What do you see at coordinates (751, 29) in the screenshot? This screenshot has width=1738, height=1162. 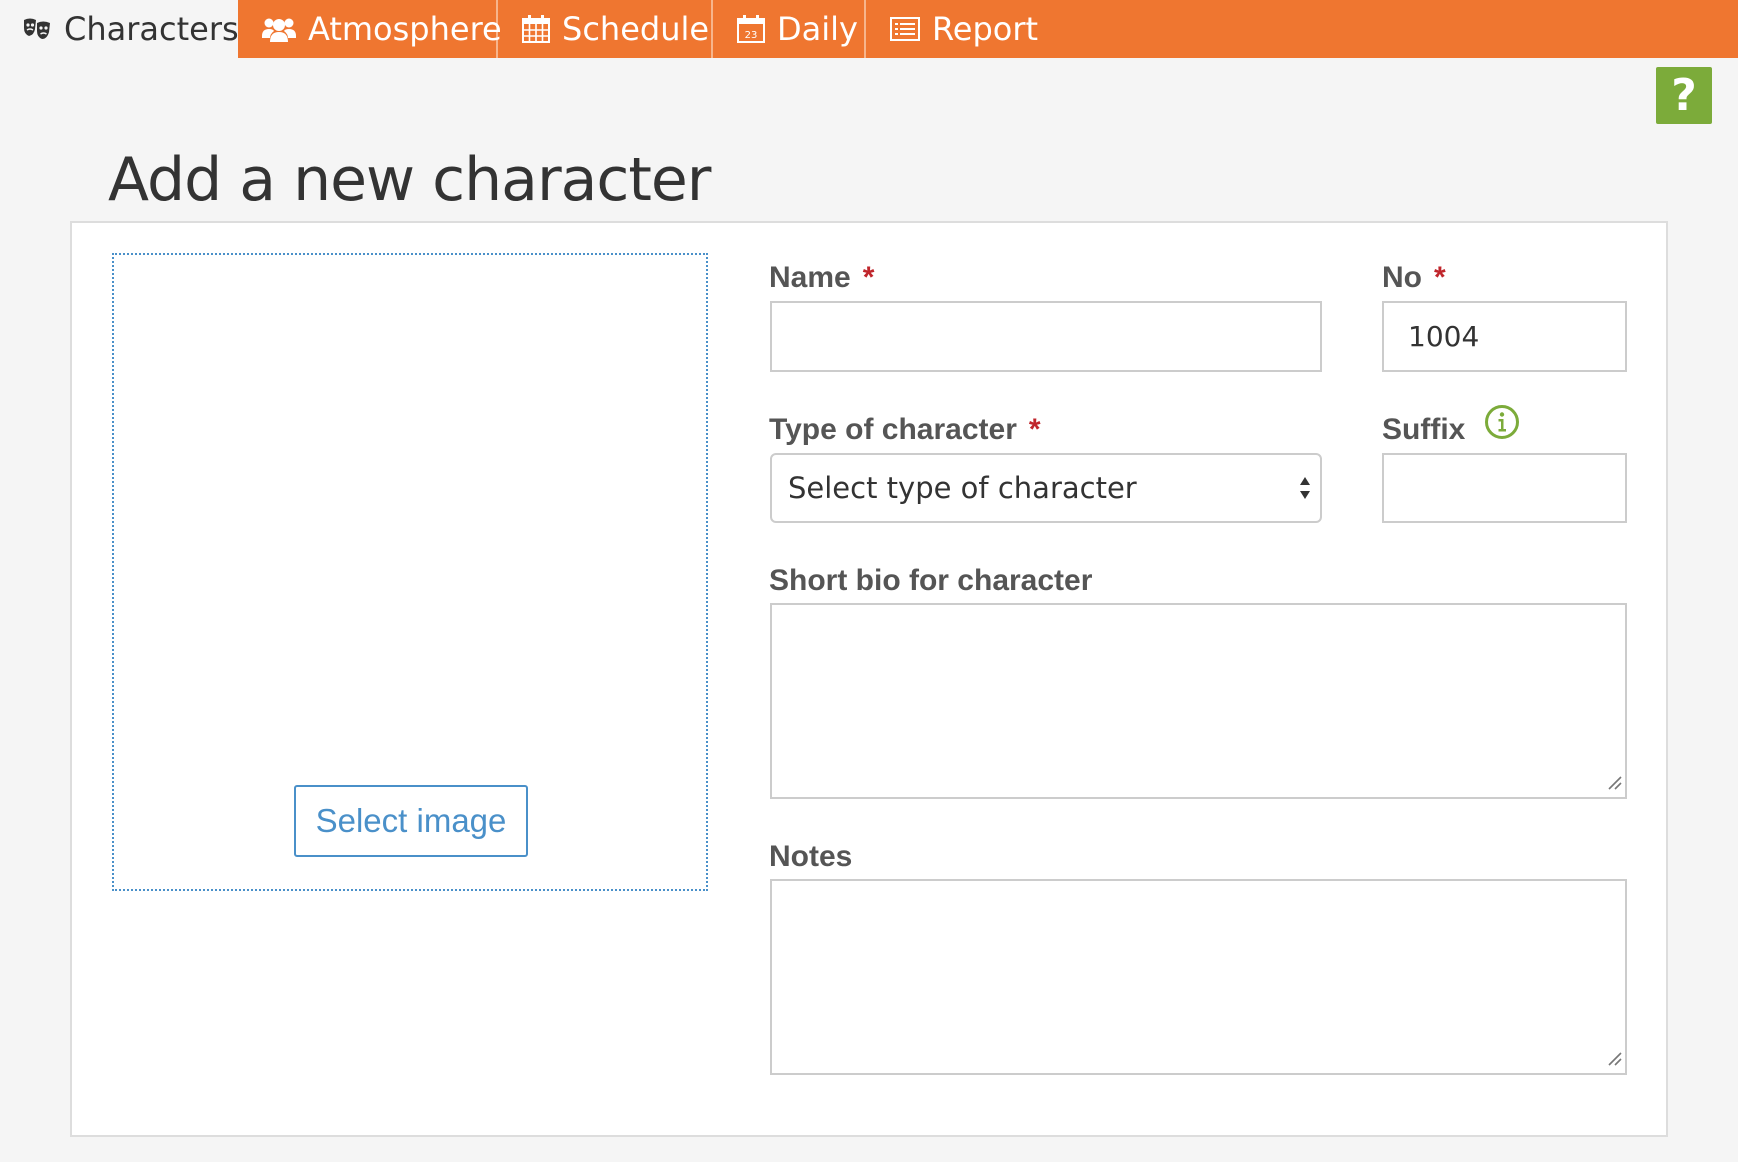 I see `calendar-day-icon: 23` at bounding box center [751, 29].